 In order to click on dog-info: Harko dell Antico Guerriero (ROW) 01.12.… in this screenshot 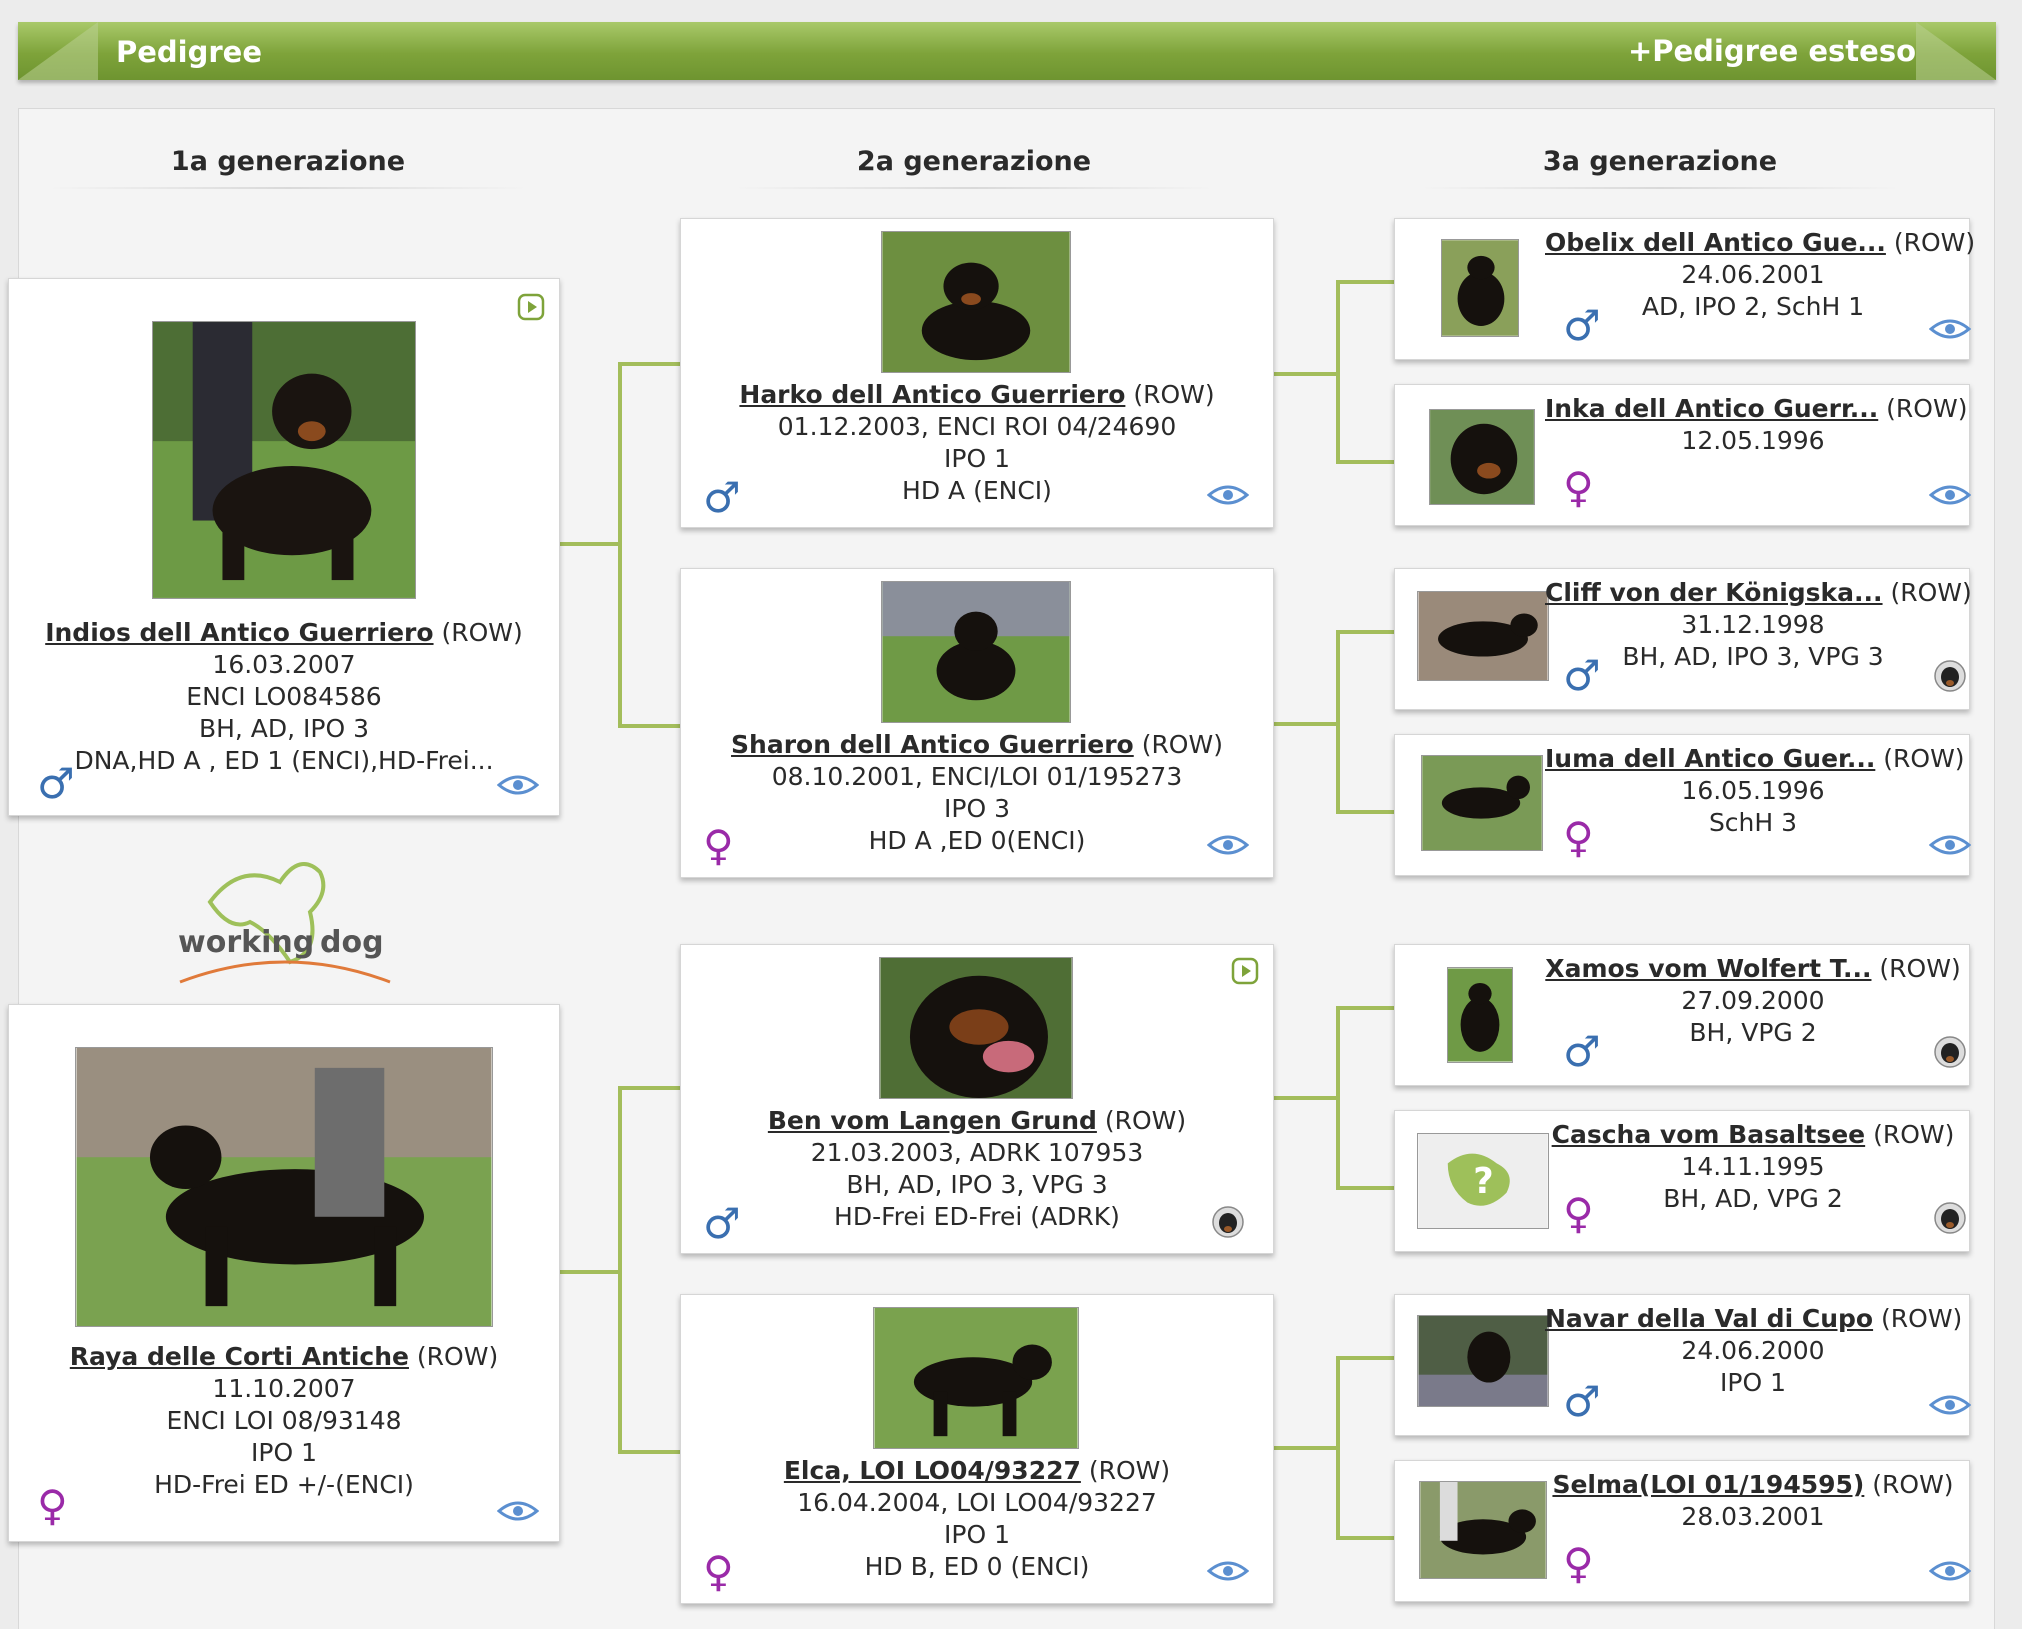, I will do `click(977, 442)`.